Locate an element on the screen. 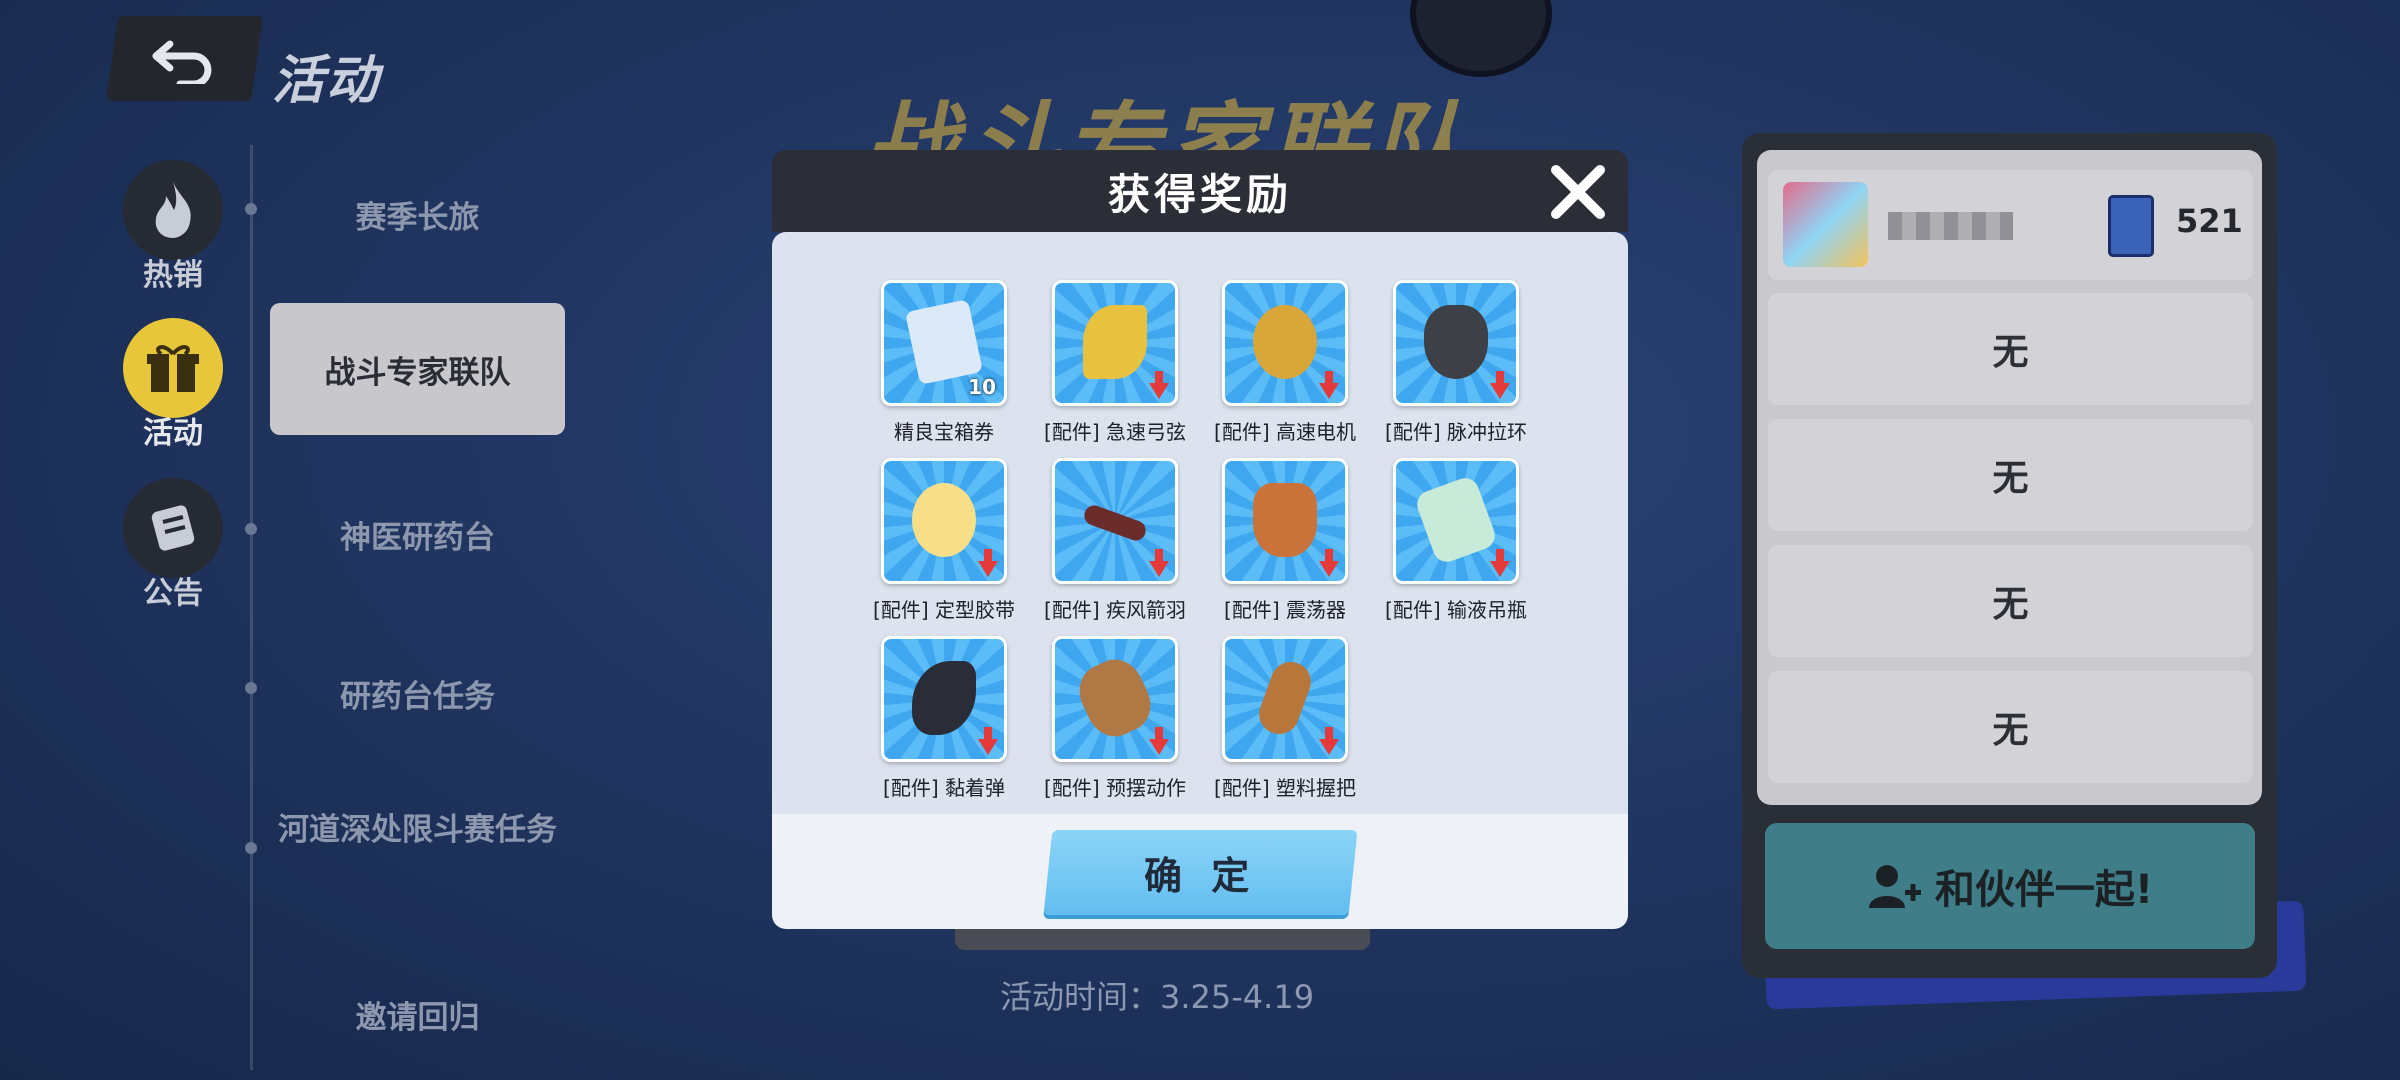  reward-item: [配件] 高速电机 is located at coordinates (1285, 362).